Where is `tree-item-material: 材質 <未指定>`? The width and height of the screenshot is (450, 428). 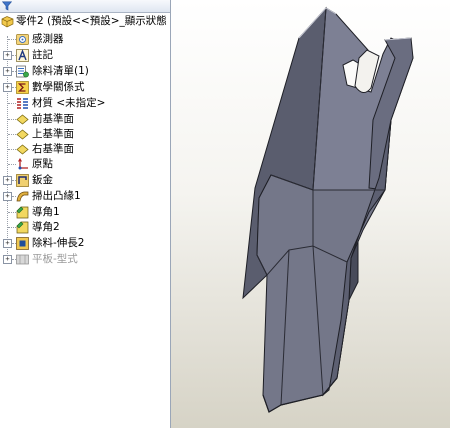
tree-item-material: 材質 <未指定> is located at coordinates (85, 103).